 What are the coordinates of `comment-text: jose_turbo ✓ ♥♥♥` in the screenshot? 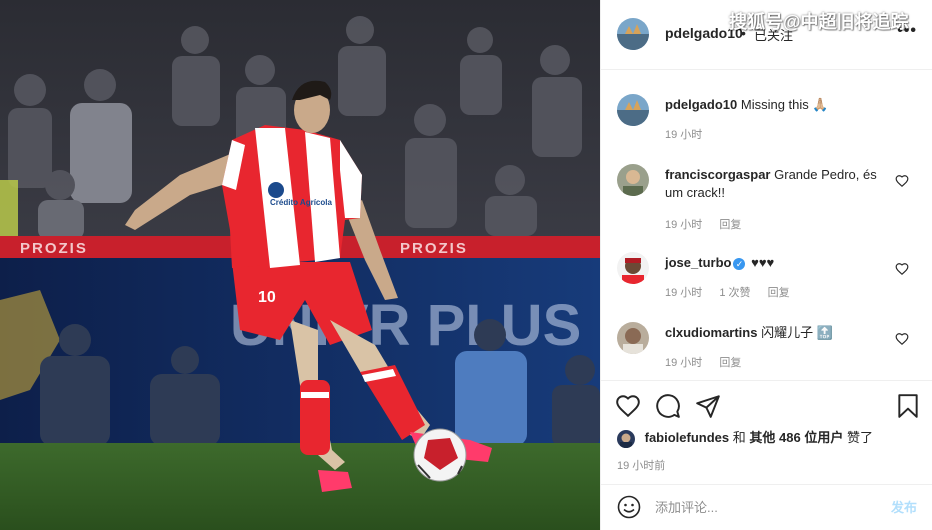 It's located at (775, 263).